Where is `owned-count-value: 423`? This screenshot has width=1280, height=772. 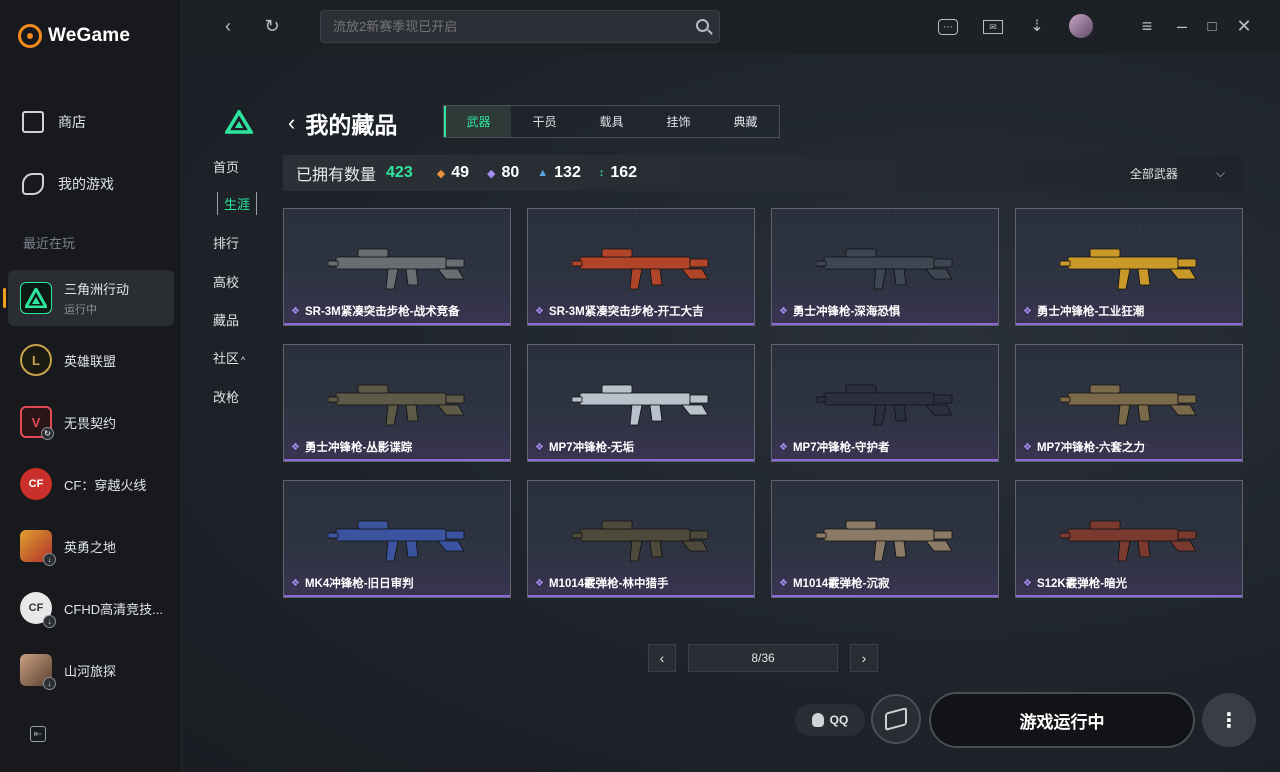
owned-count-value: 423 is located at coordinates (399, 172).